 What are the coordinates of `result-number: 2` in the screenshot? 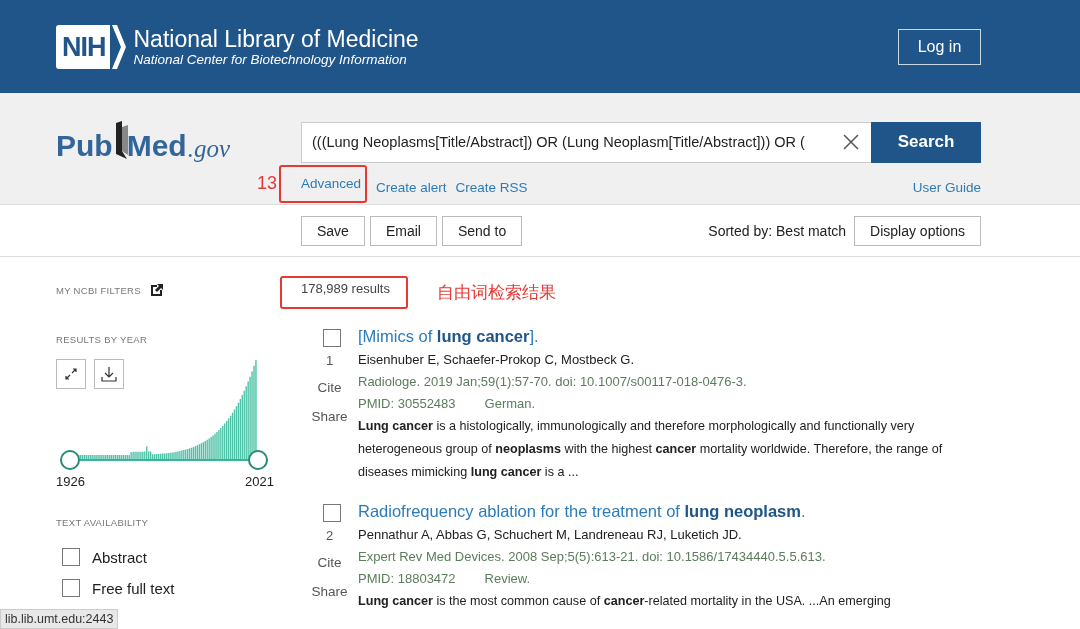 It's located at (329, 535).